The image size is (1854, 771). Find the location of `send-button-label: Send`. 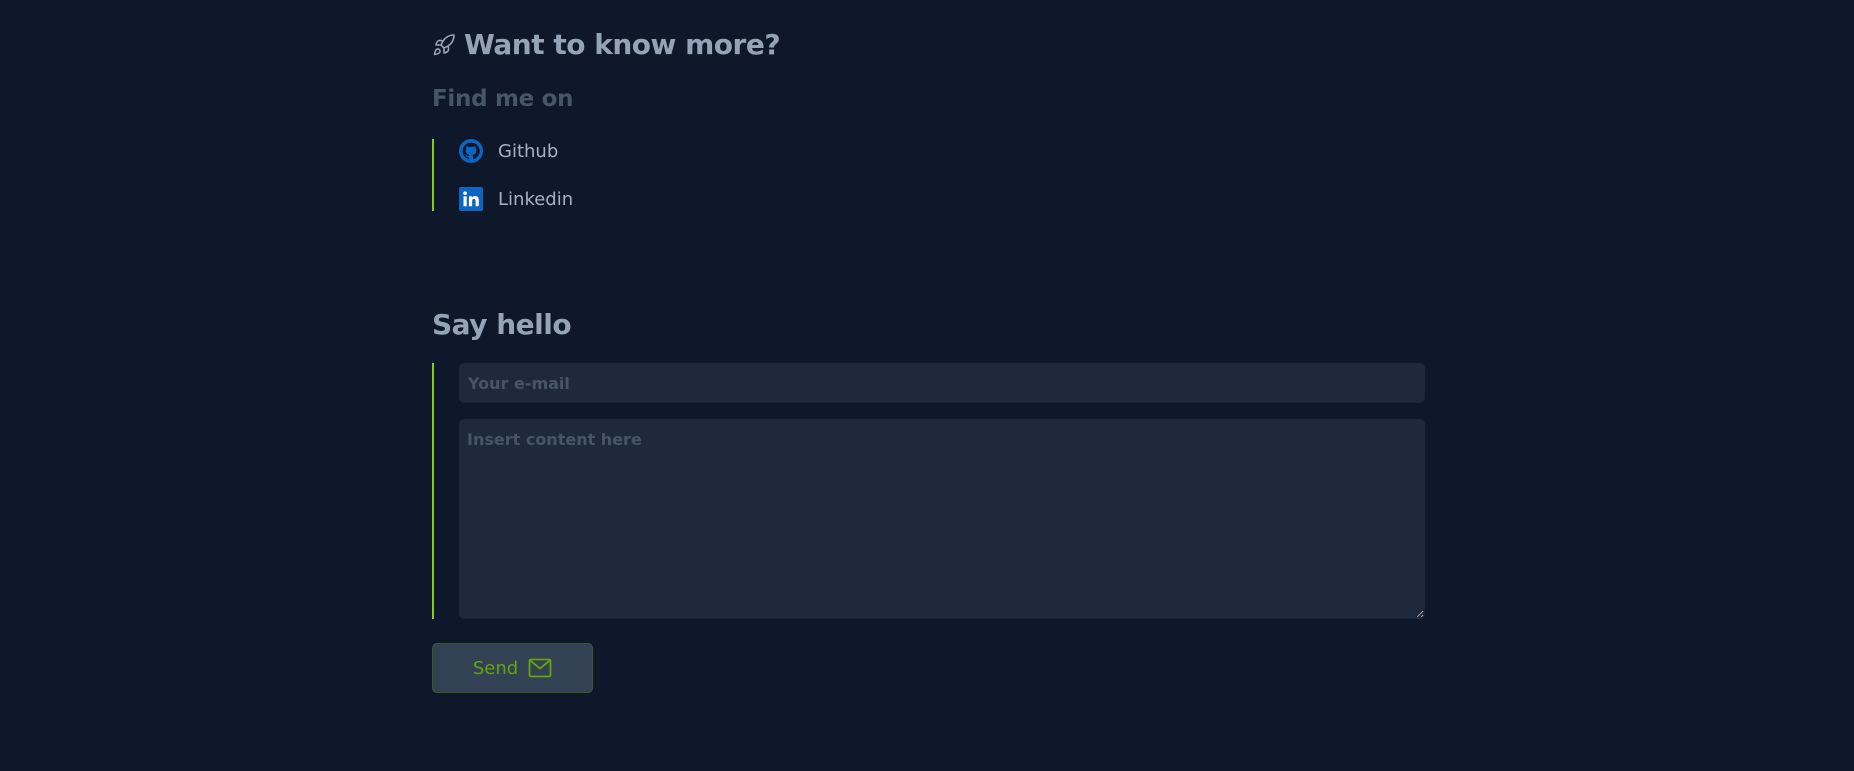

send-button-label: Send is located at coordinates (495, 668).